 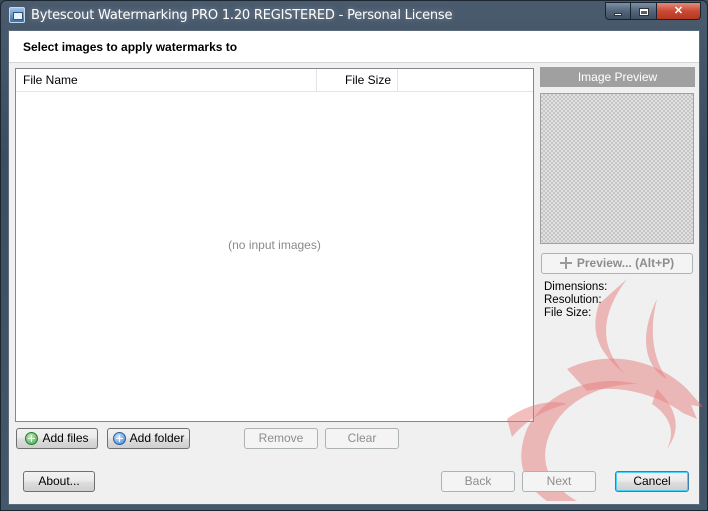 I want to click on next-button: Next, so click(x=559, y=481).